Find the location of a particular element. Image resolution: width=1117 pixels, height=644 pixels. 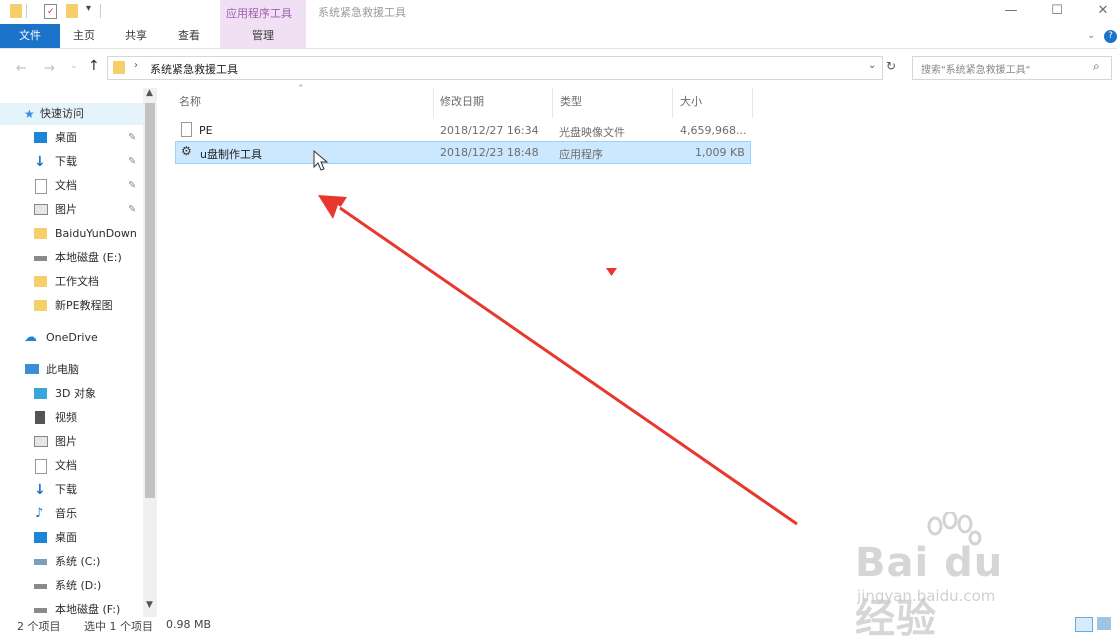

file-type: 光盘映像文件 is located at coordinates (592, 132).